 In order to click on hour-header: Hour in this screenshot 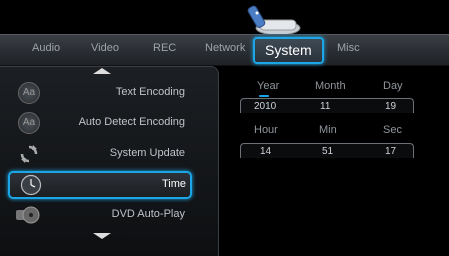, I will do `click(266, 130)`.